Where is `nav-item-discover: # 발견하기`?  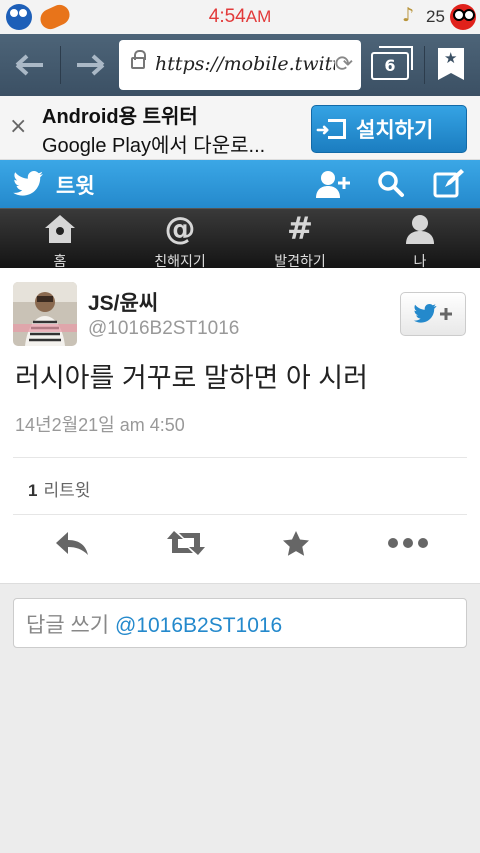
nav-item-discover: # 발견하기 is located at coordinates (300, 239).